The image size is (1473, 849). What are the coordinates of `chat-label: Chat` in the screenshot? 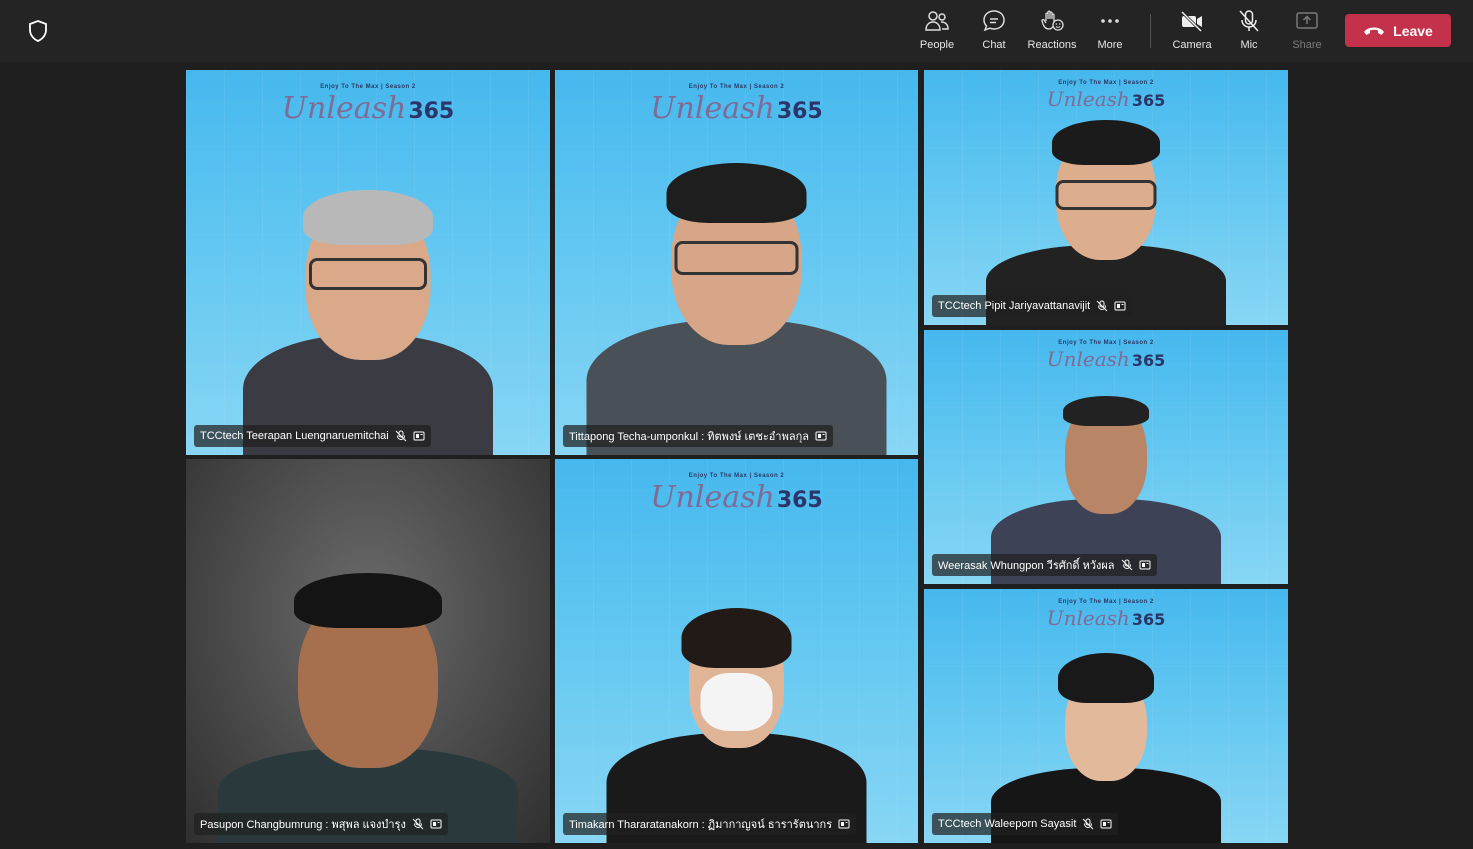 It's located at (994, 45).